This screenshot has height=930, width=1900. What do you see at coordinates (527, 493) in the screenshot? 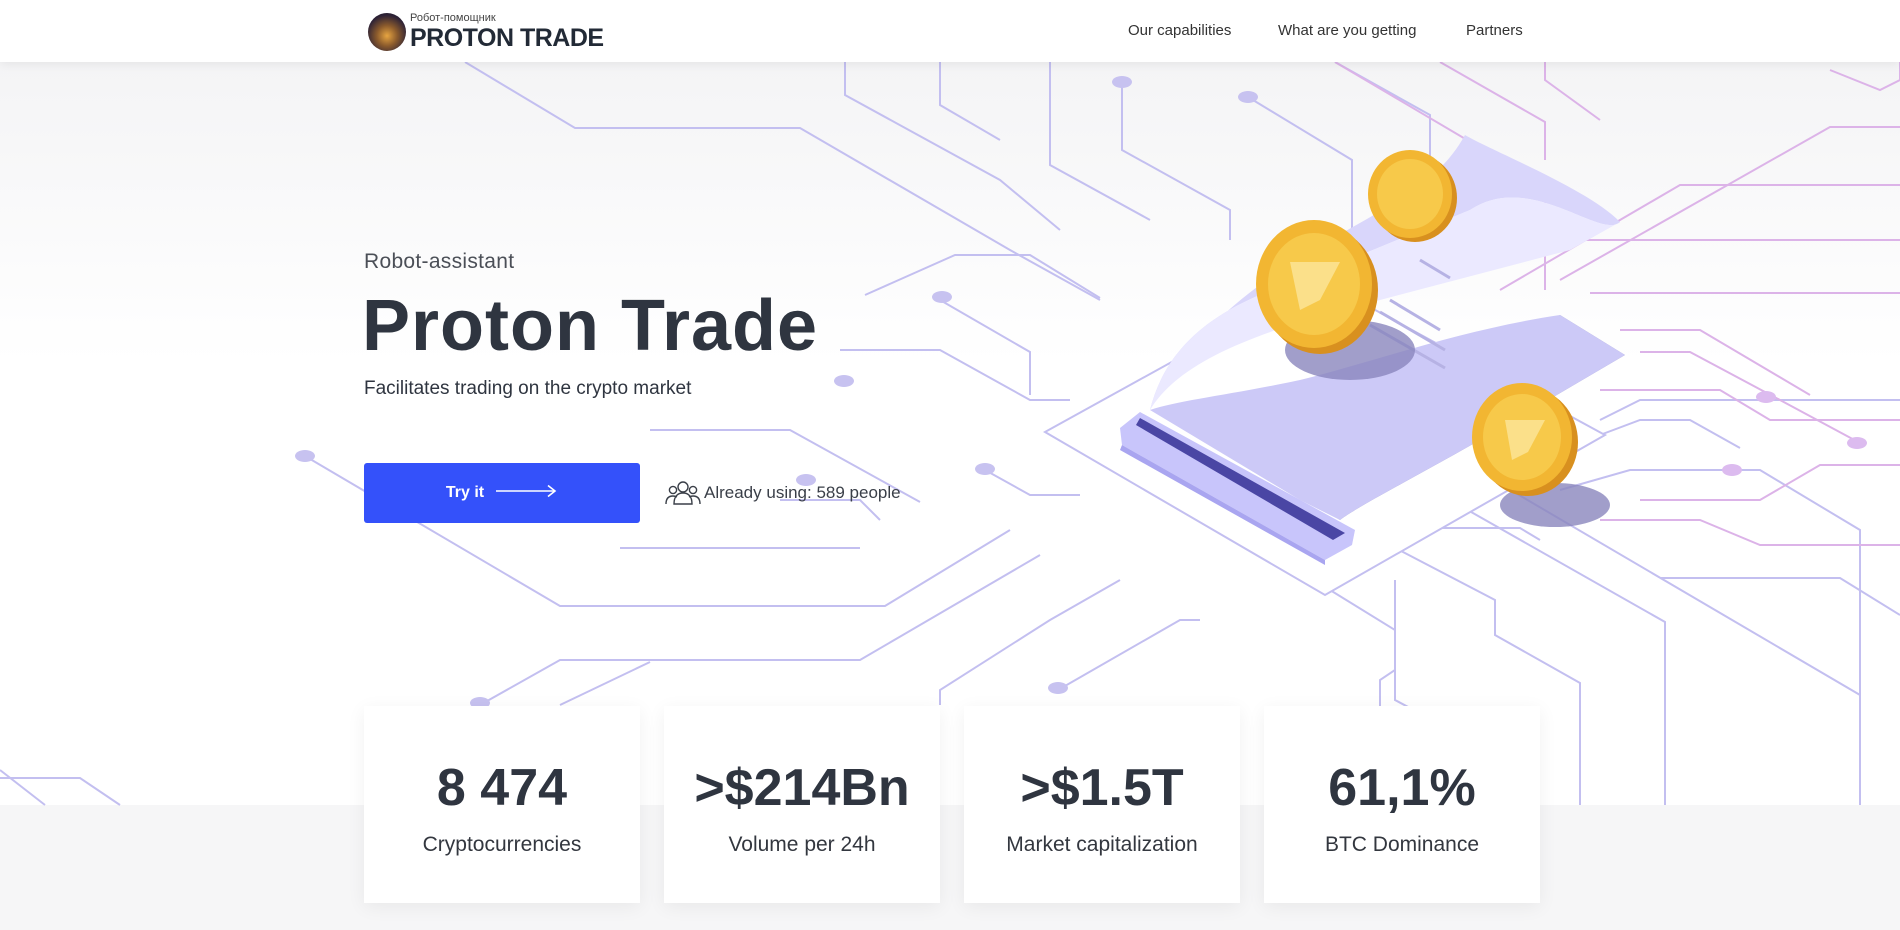
I see `arrow-right-icon` at bounding box center [527, 493].